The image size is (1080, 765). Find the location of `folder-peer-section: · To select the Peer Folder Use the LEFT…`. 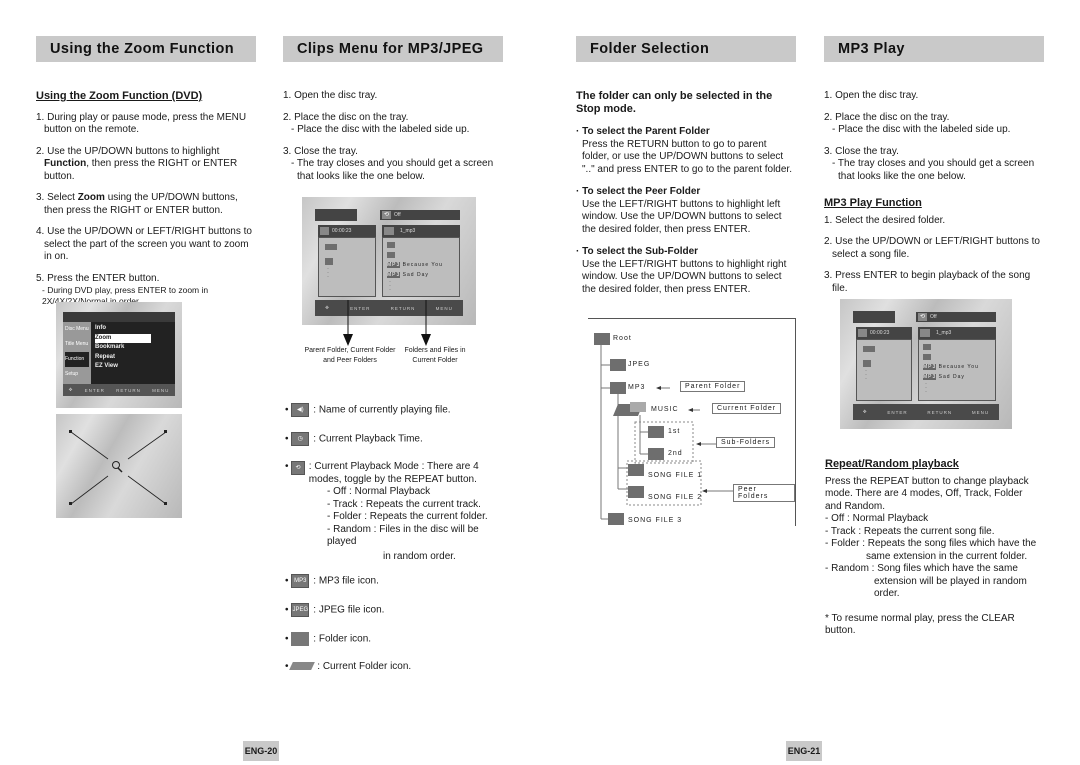

folder-peer-section: · To select the Peer Folder Use the LEFT… is located at coordinates (679, 210).